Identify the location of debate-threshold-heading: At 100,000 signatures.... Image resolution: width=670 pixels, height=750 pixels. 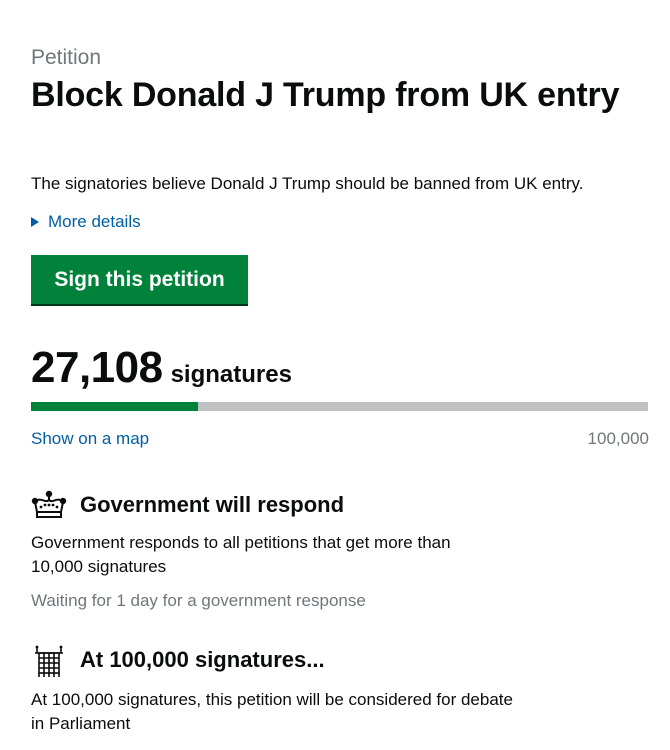
(178, 661).